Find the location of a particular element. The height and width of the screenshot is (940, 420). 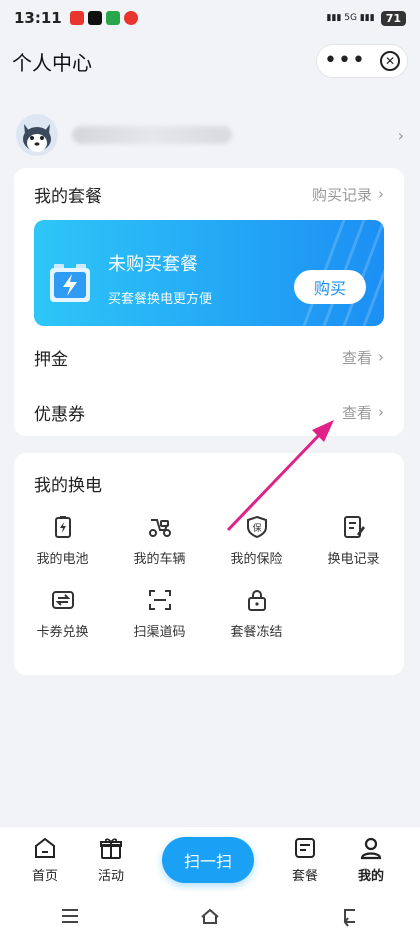

svg-text: 保 is located at coordinates (256, 528).